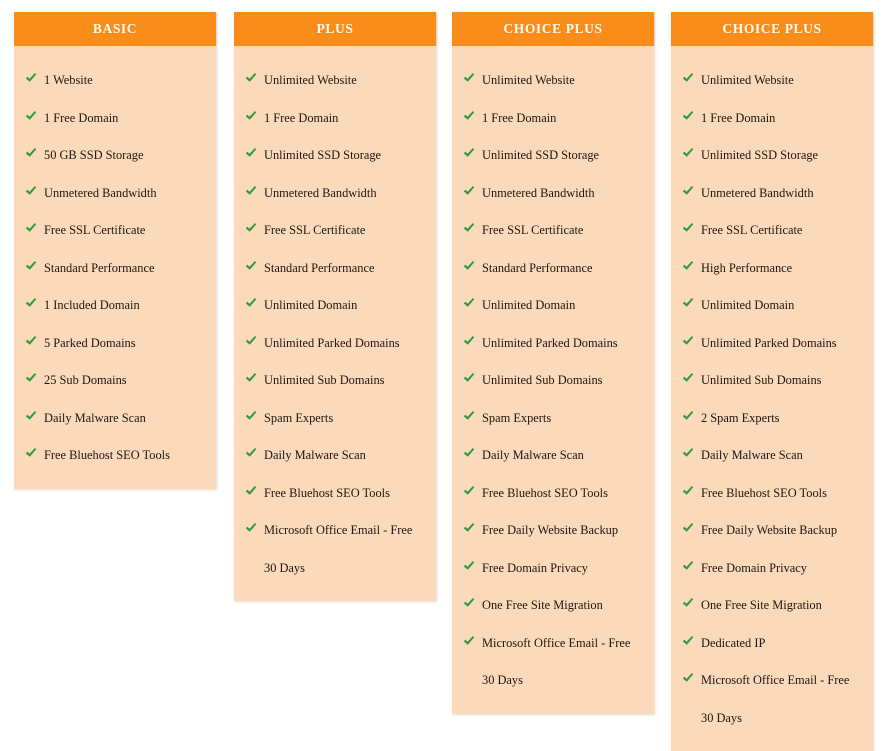 The width and height of the screenshot is (883, 751). Describe the element at coordinates (747, 267) in the screenshot. I see `feature-label: High Performance` at that location.